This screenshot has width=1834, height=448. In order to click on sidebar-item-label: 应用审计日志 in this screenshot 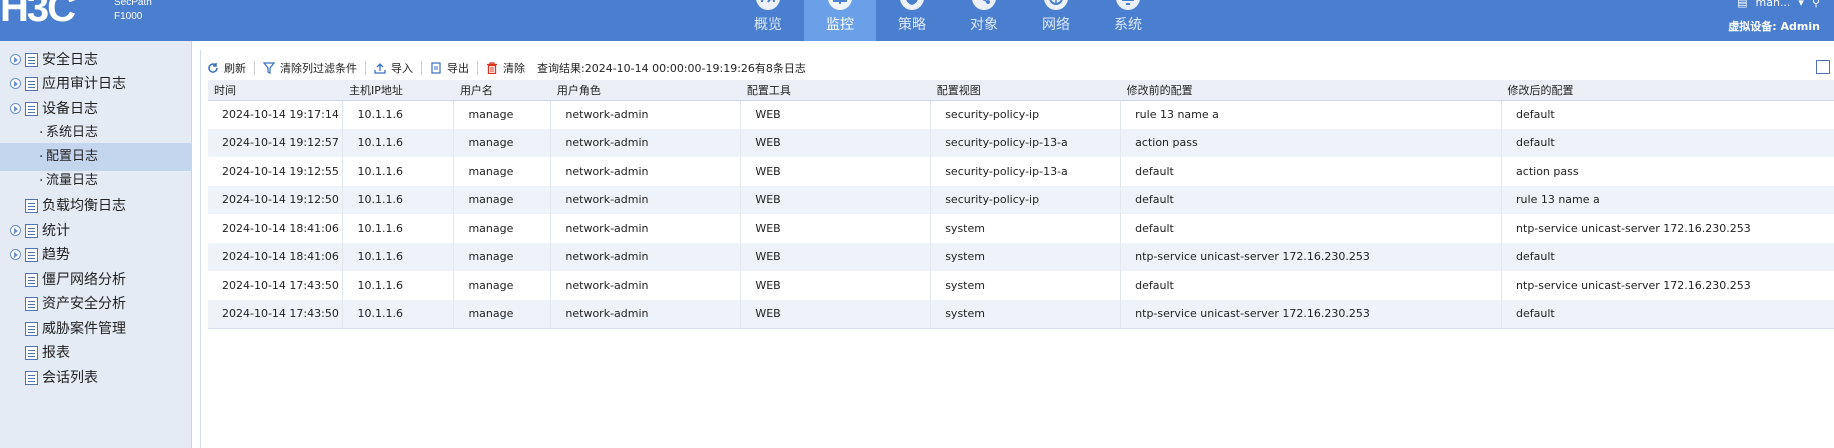, I will do `click(84, 84)`.